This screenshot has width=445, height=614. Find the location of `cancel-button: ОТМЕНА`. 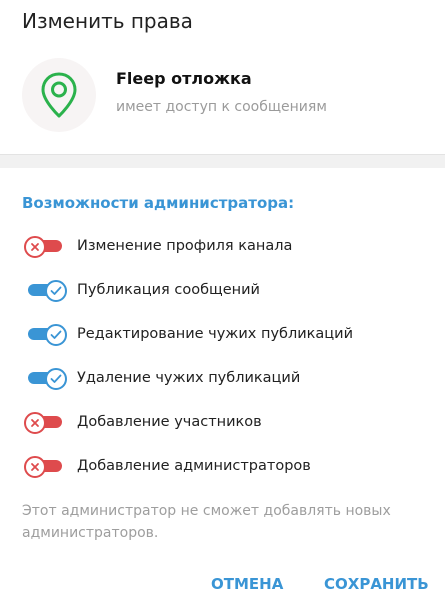

cancel-button: ОТМЕНА is located at coordinates (247, 584).